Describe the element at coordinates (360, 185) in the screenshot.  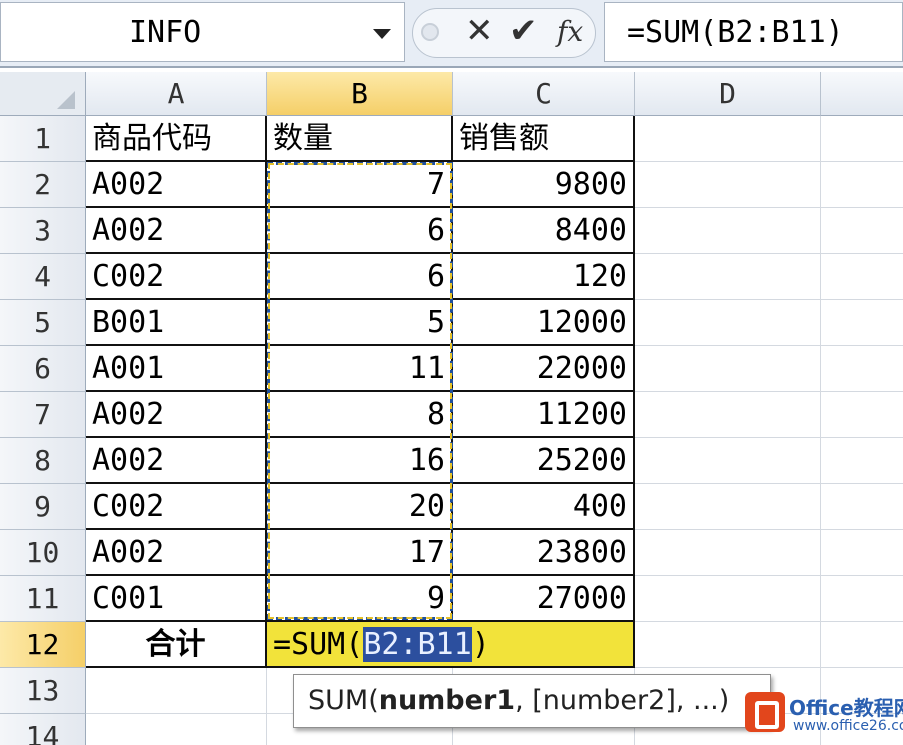
I see `cell-b2: 7` at that location.